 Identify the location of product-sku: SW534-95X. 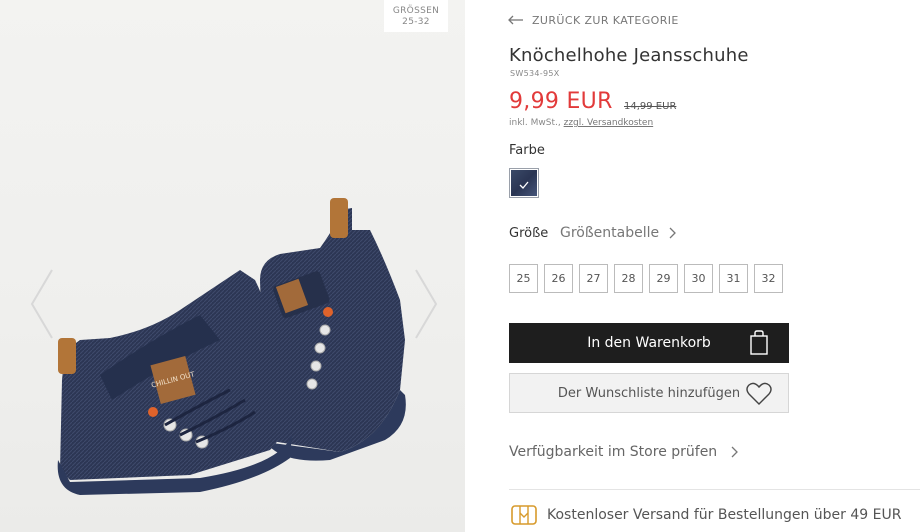
(535, 73).